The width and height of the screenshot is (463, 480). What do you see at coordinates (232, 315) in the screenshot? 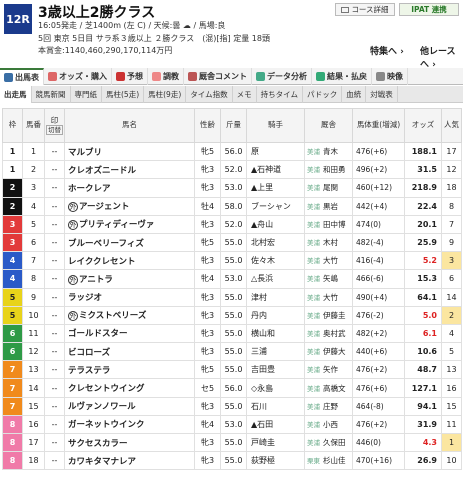
I see `table-row: 5 10 -- 外ミクストベリーズ 牝3 55.0 丹内 美浦 伊藤圭 476(-2) 5.0 2` at bounding box center [232, 315].